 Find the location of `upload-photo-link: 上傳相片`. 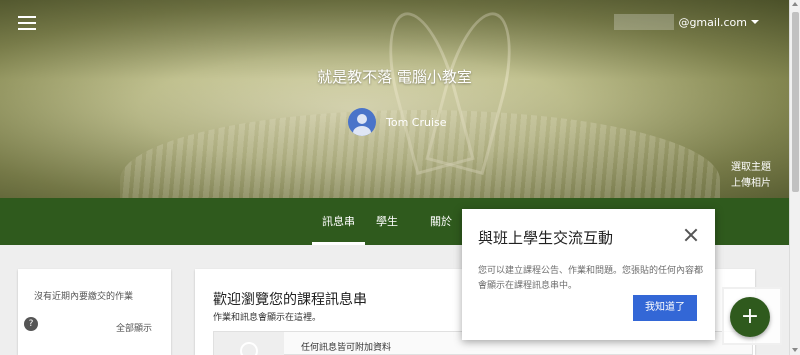

upload-photo-link: 上傳相片 is located at coordinates (751, 181).